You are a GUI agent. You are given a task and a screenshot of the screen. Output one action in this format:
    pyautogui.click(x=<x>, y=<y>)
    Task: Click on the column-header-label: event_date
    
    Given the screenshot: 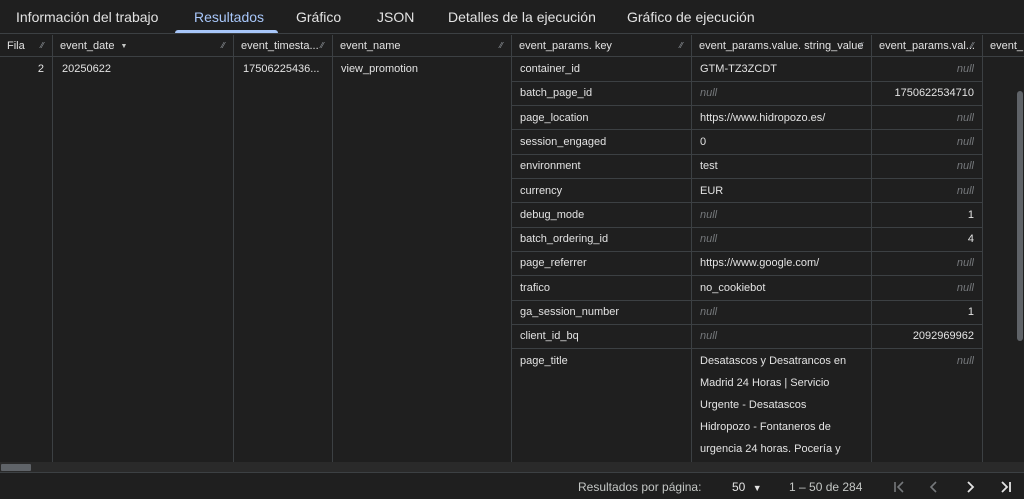 What is the action you would take?
    pyautogui.click(x=87, y=46)
    